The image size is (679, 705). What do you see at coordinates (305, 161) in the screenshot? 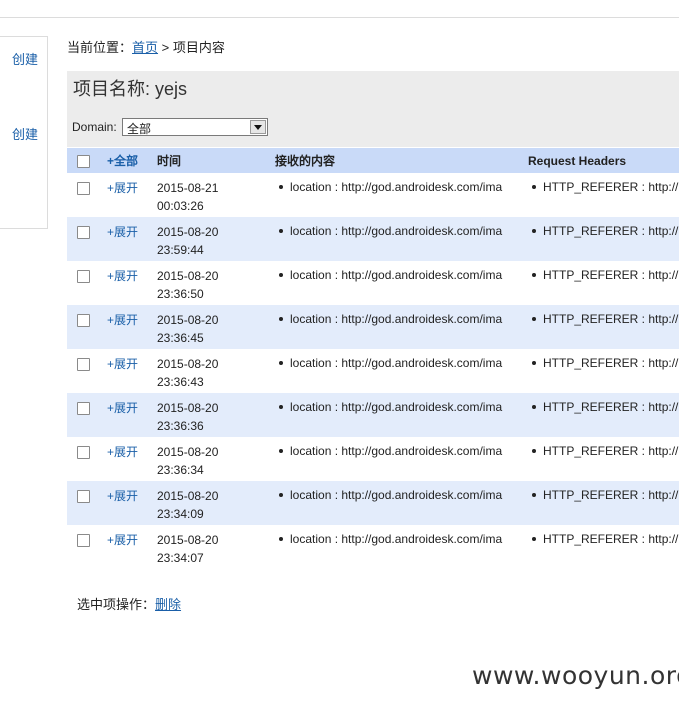
I see `column-header-content: 接收的内容` at bounding box center [305, 161].